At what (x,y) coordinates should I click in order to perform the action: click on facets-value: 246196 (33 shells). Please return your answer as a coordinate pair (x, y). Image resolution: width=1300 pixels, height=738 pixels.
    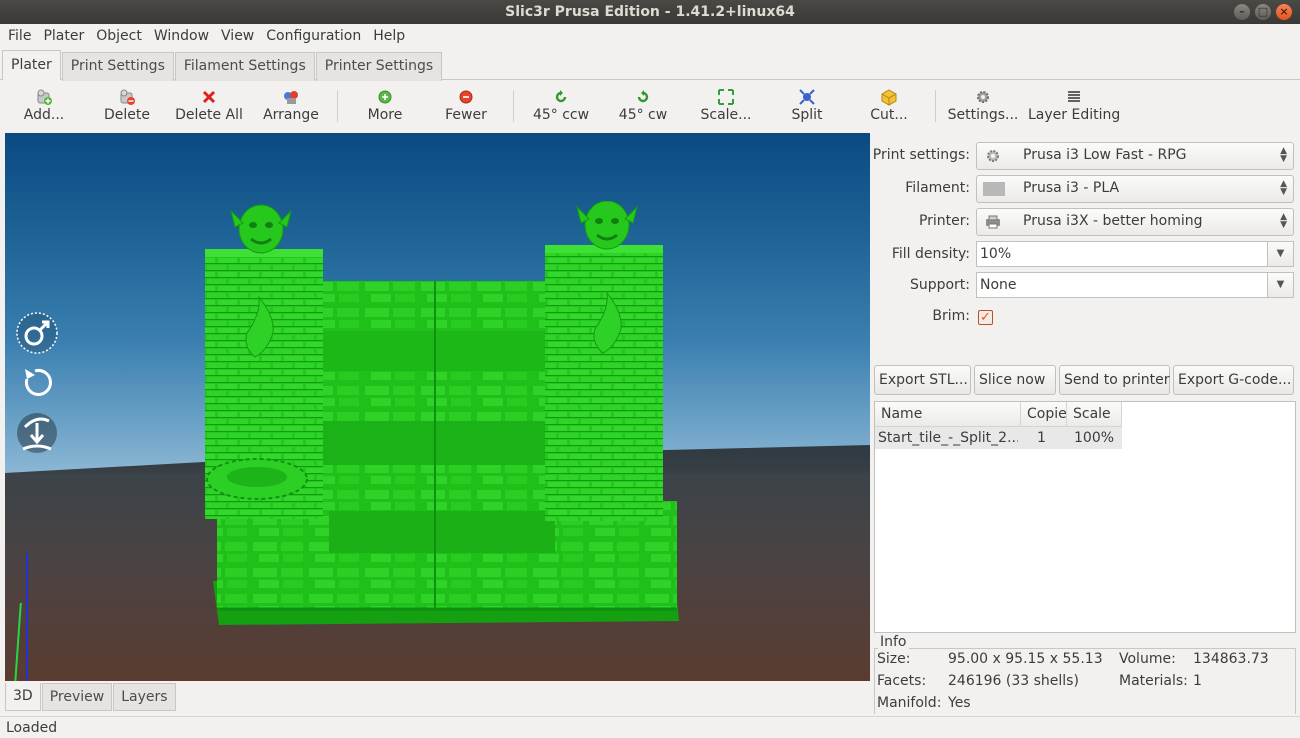
    Looking at the image, I should click on (1013, 681).